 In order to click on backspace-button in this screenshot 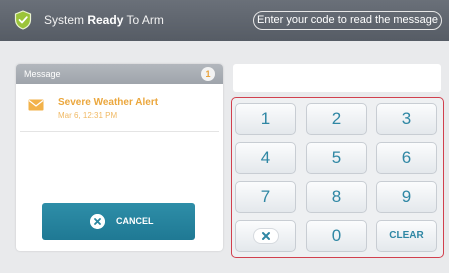, I will do `click(265, 236)`.